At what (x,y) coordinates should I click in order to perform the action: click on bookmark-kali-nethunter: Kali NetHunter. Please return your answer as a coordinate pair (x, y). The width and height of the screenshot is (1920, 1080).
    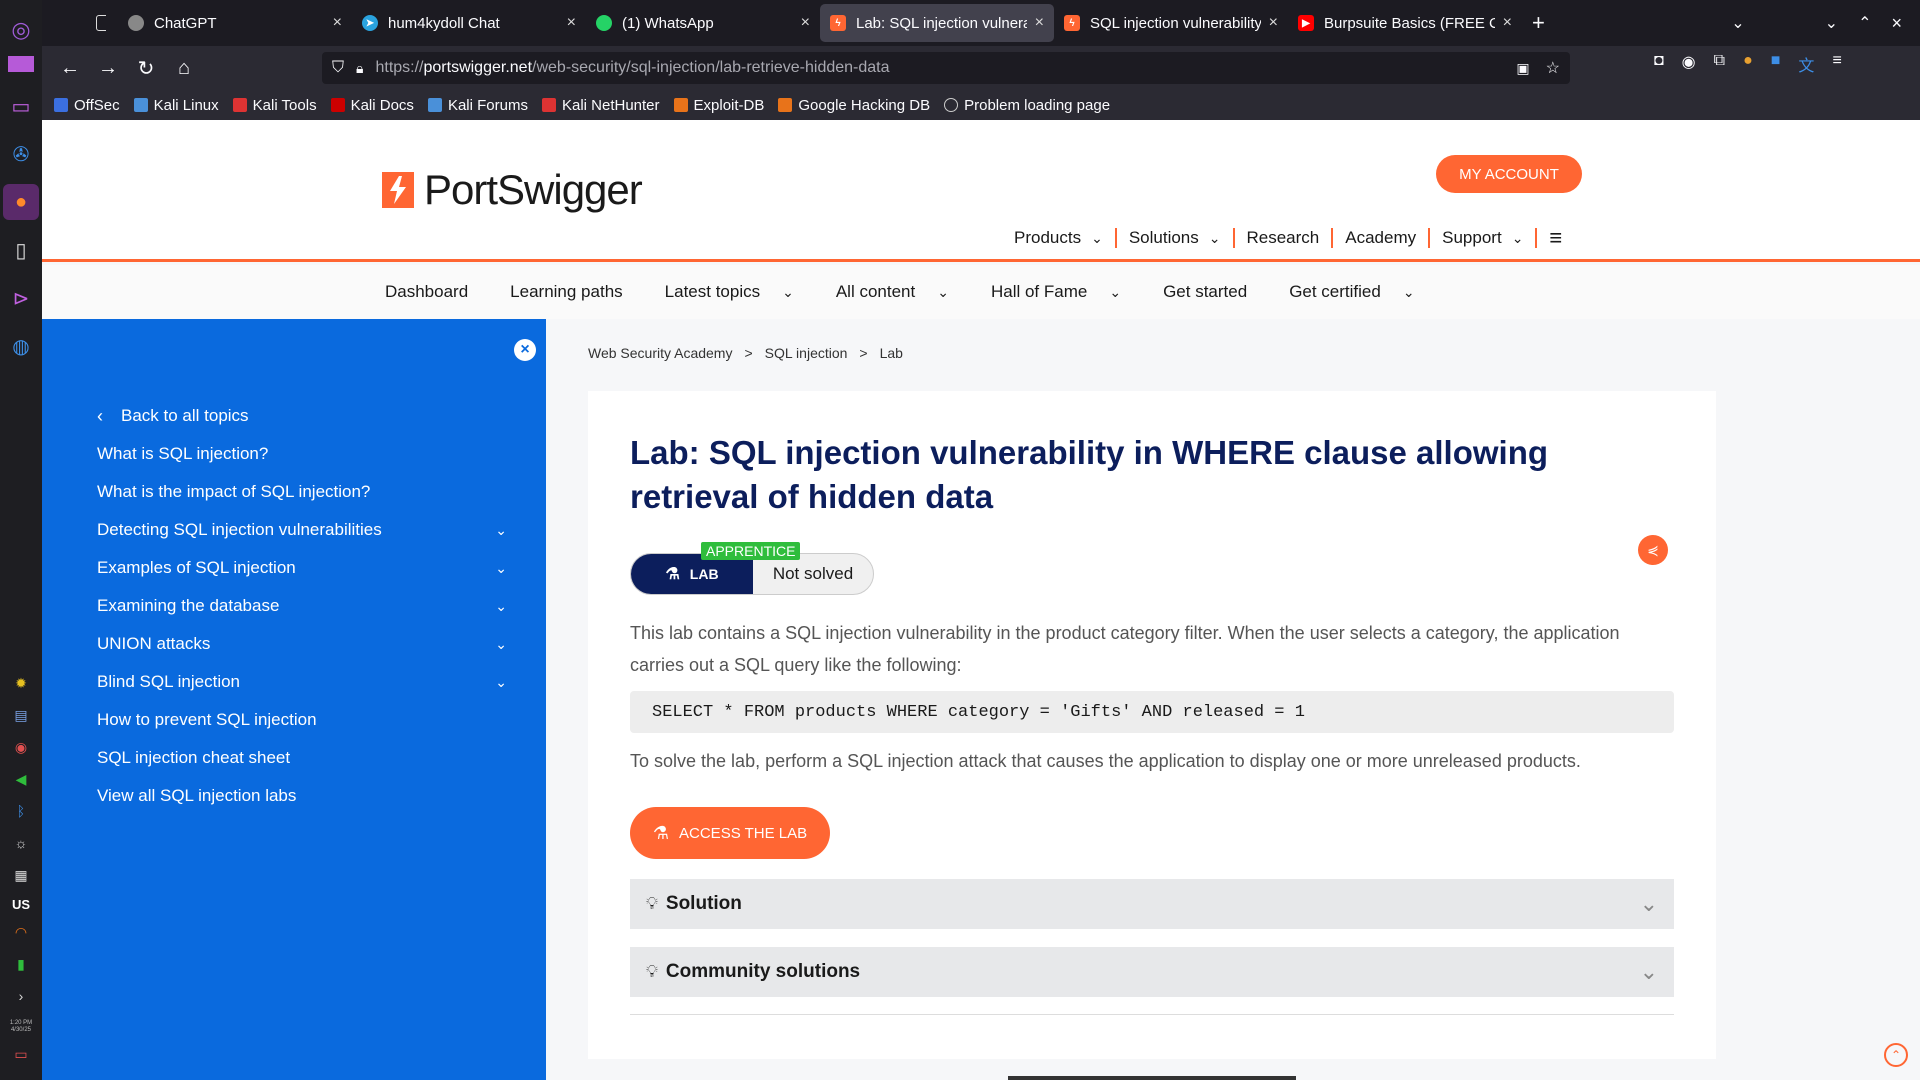
    Looking at the image, I should click on (600, 105).